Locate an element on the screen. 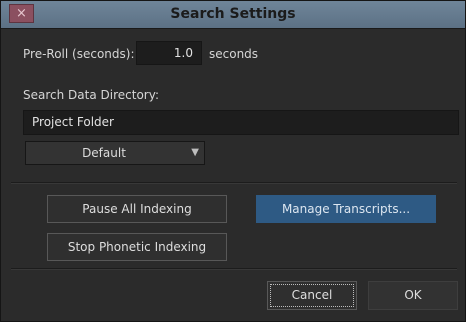  cancel-button: Cancel is located at coordinates (312, 295).